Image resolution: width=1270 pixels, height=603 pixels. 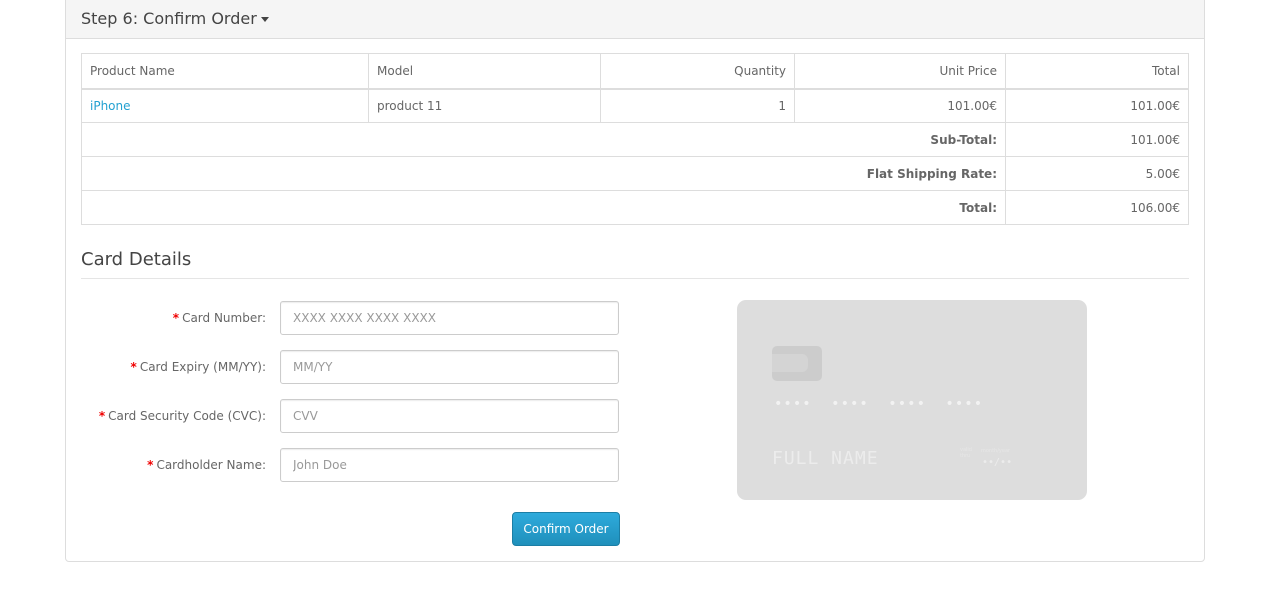 I want to click on card-preview-month-year: month/year, so click(x=996, y=451).